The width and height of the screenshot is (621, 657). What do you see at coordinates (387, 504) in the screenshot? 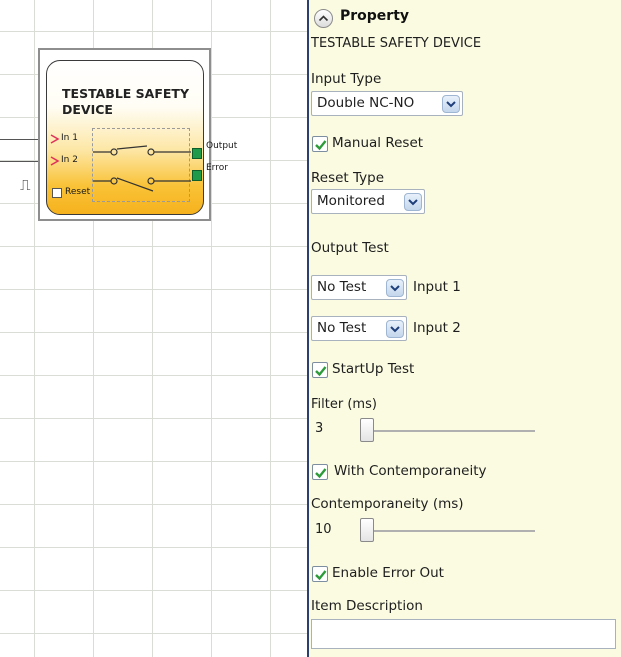
I see `contemporaneity-label: Contemporaneity (ms)` at bounding box center [387, 504].